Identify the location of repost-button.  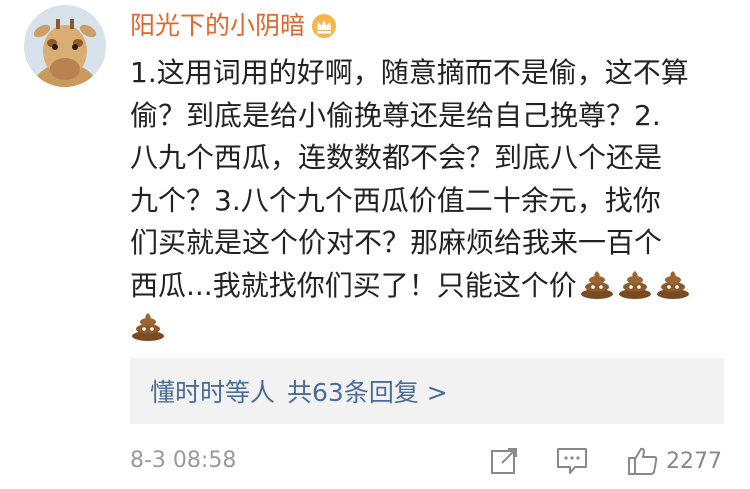
(504, 461).